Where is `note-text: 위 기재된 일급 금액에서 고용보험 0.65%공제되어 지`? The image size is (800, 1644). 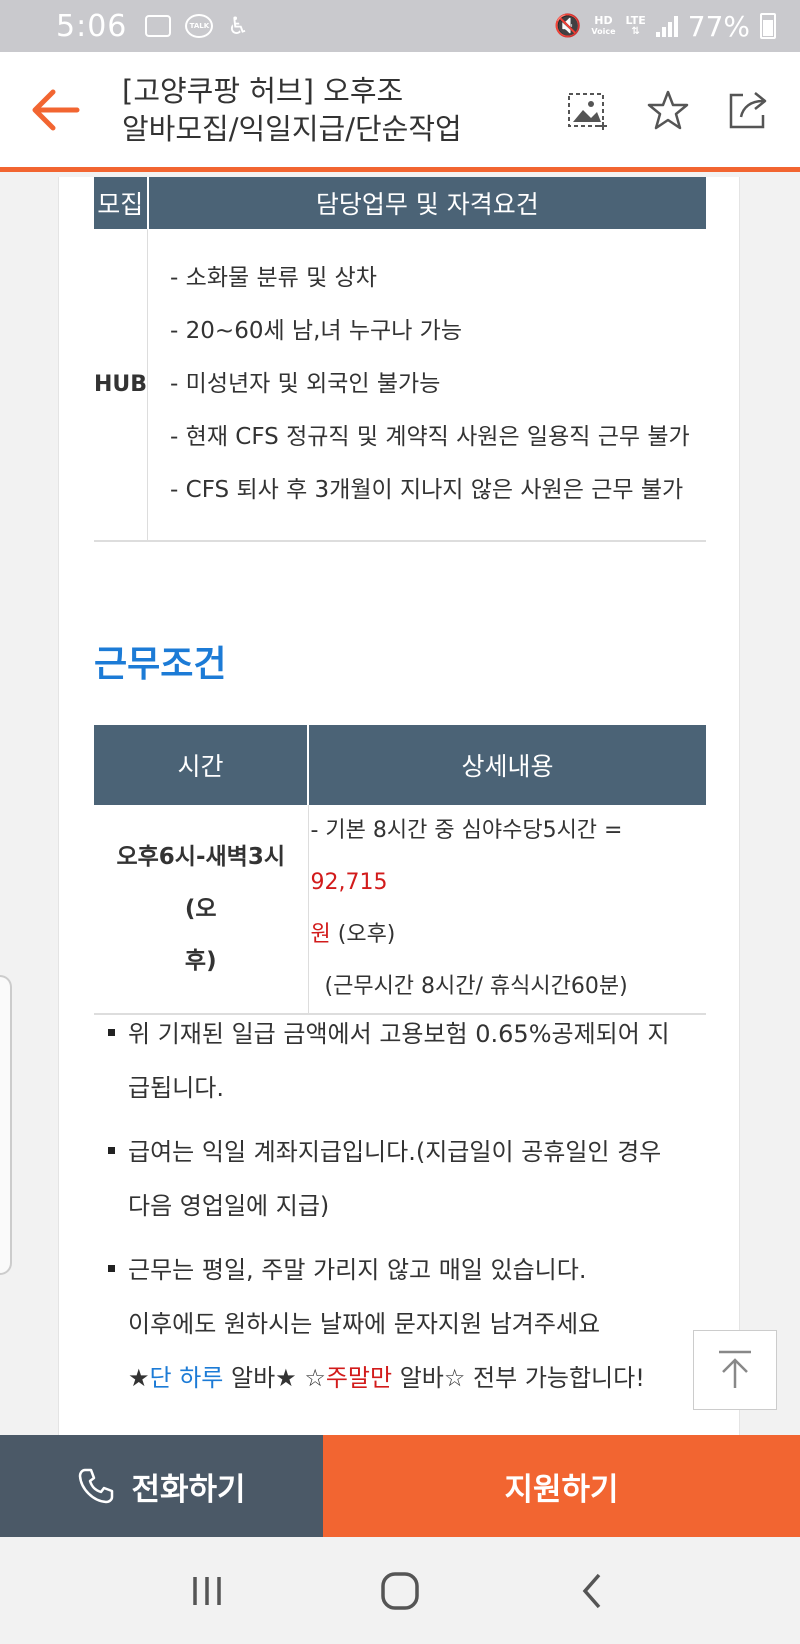
note-text: 위 기재된 일급 금액에서 고용보험 0.65%공제되어 지 is located at coordinates (399, 1034).